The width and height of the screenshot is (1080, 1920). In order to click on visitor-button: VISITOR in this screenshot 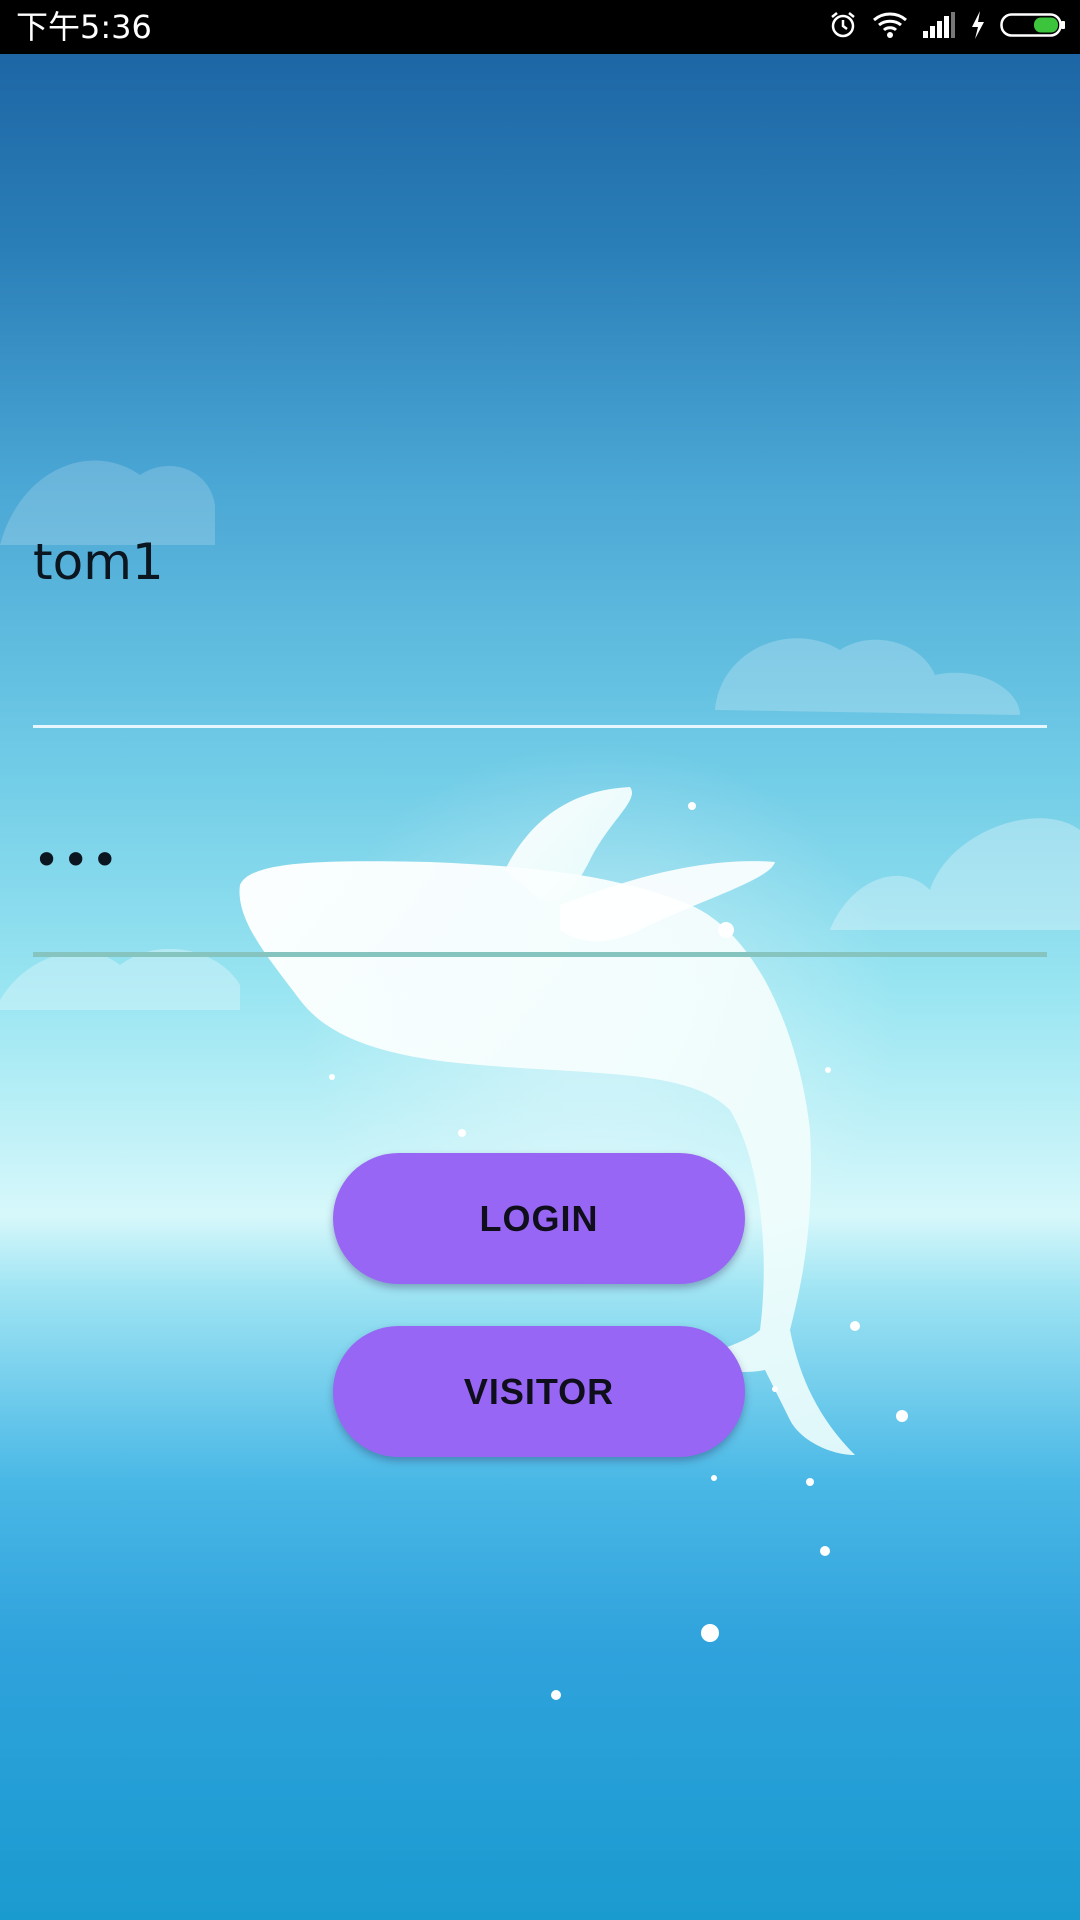, I will do `click(539, 1391)`.